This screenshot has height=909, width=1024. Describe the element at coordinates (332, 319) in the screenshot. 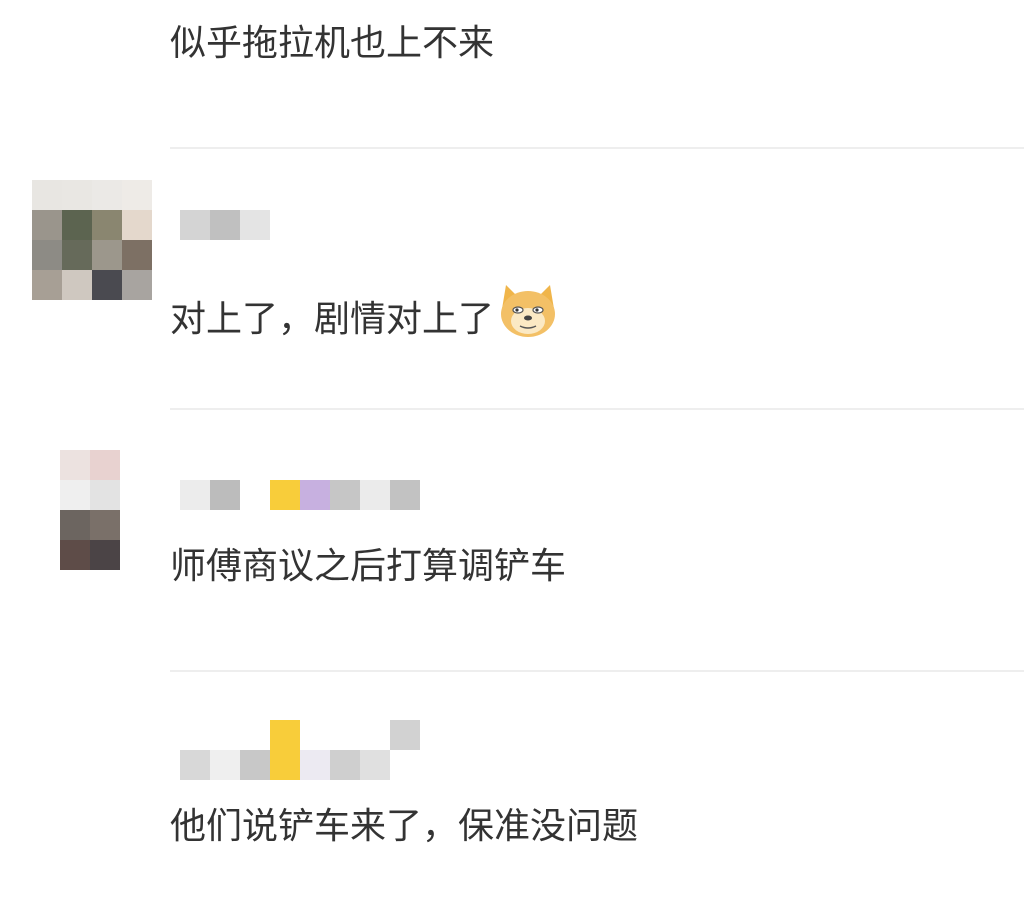

I see `comment-text-2-body: 对上了，剧情对上了` at that location.